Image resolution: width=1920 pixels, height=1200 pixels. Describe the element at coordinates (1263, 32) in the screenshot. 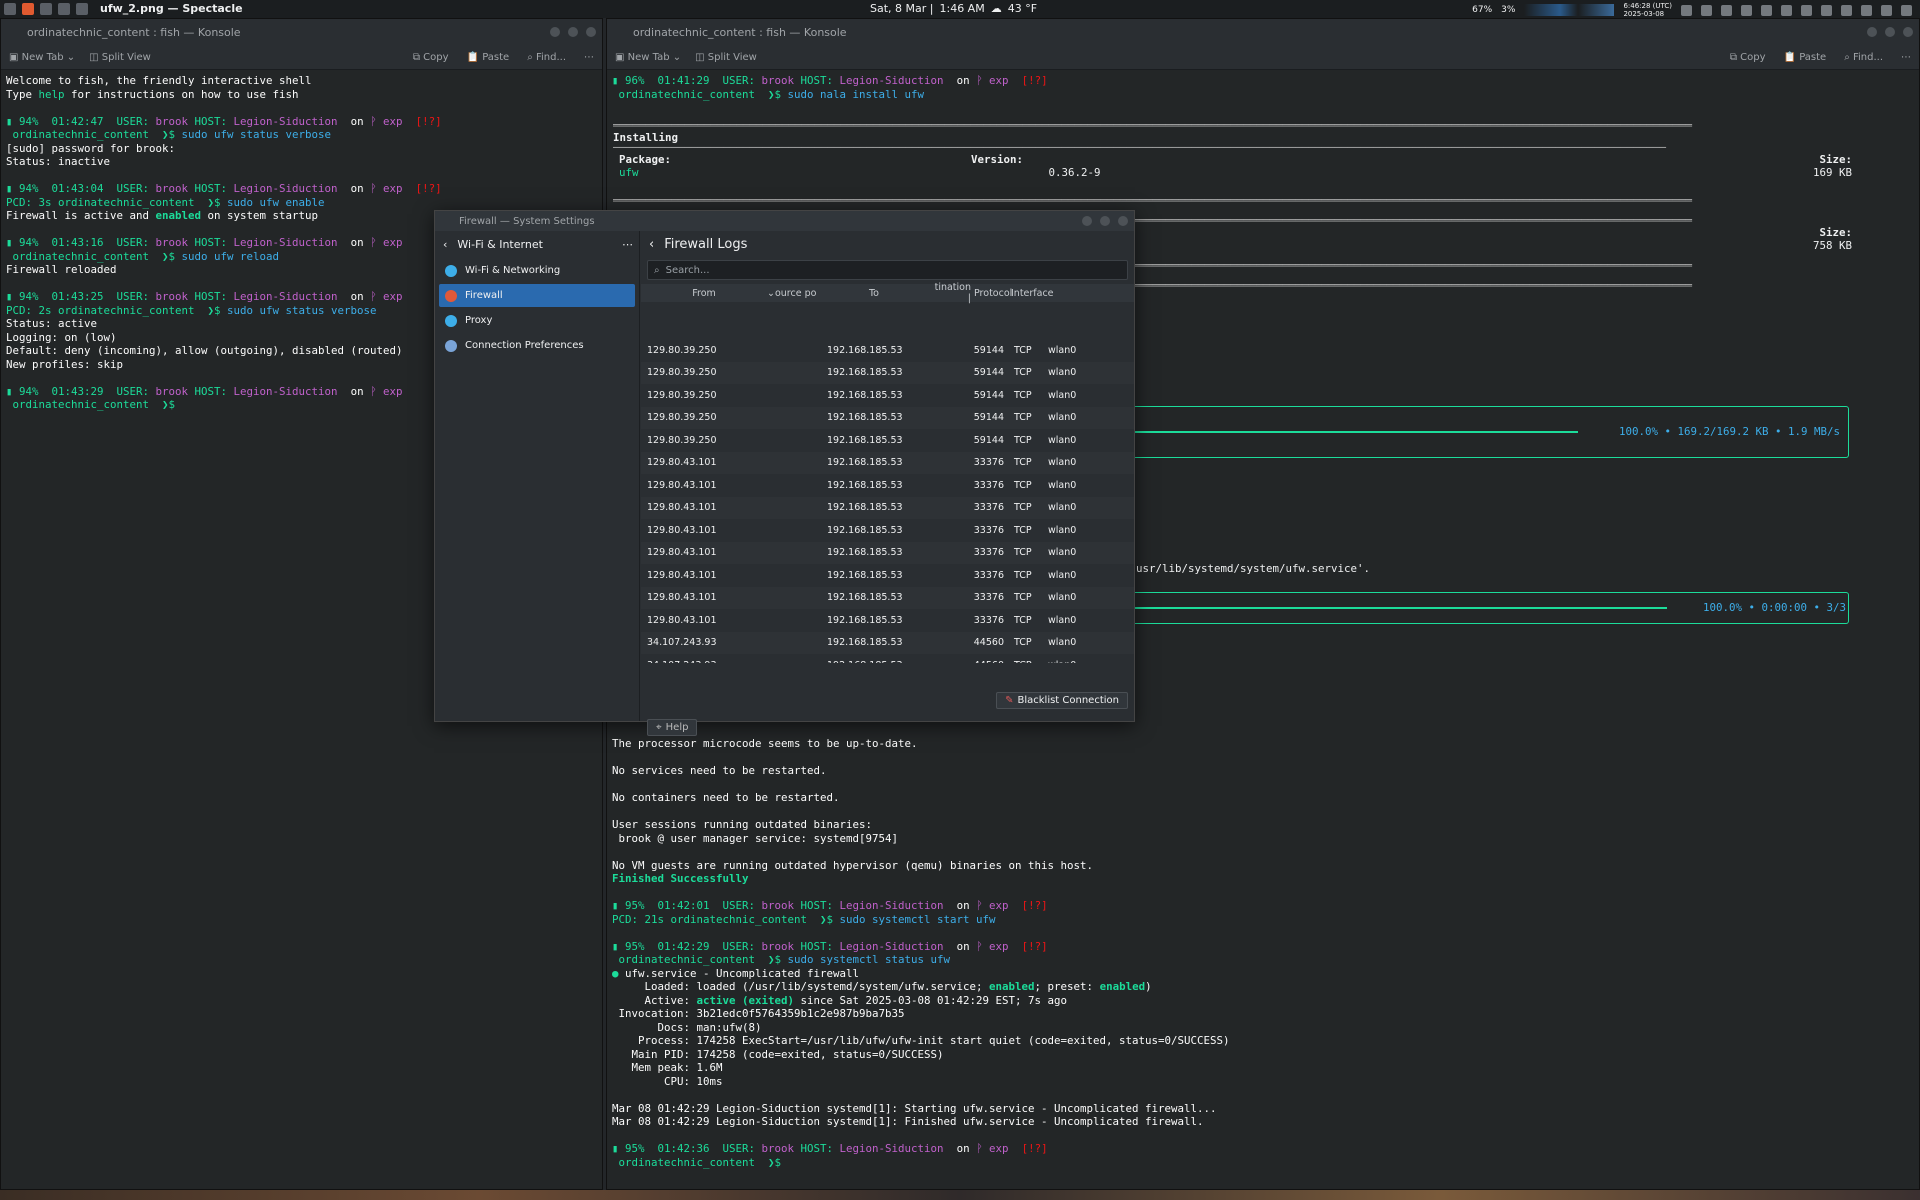

I see `right-konsole-titlebar: ordinatechnic_content : fish — Konsole` at that location.